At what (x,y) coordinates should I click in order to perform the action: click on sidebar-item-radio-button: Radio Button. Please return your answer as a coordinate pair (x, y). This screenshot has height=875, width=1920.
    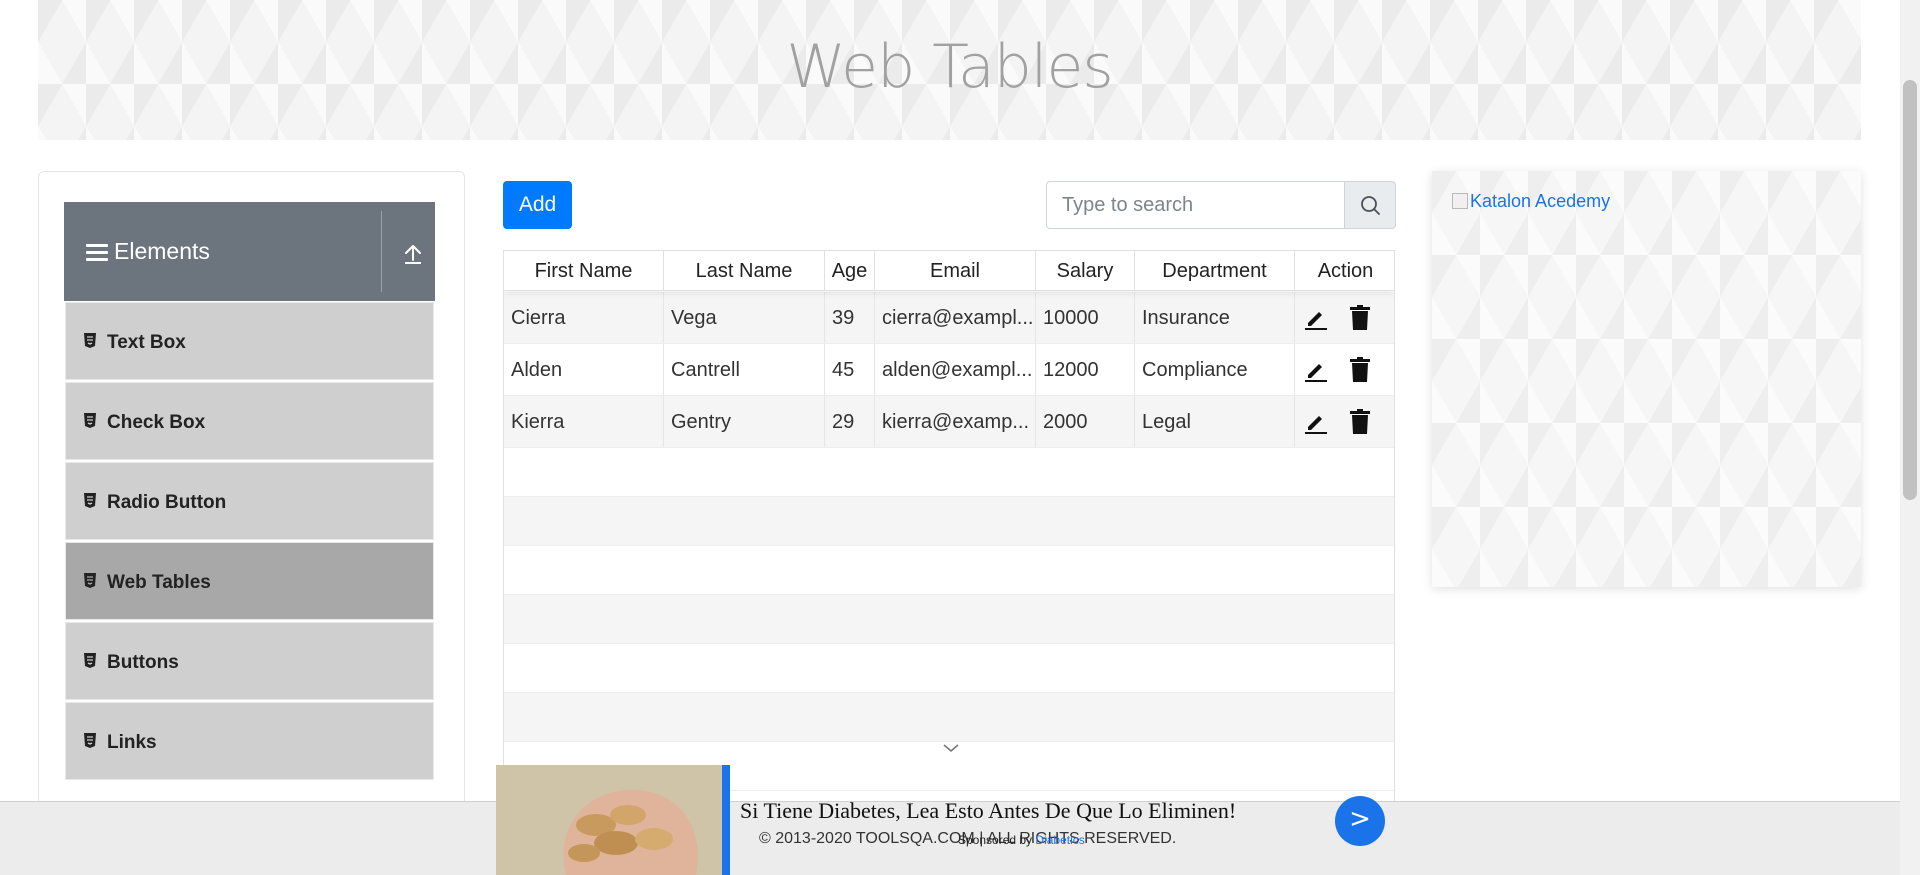
    Looking at the image, I should click on (249, 501).